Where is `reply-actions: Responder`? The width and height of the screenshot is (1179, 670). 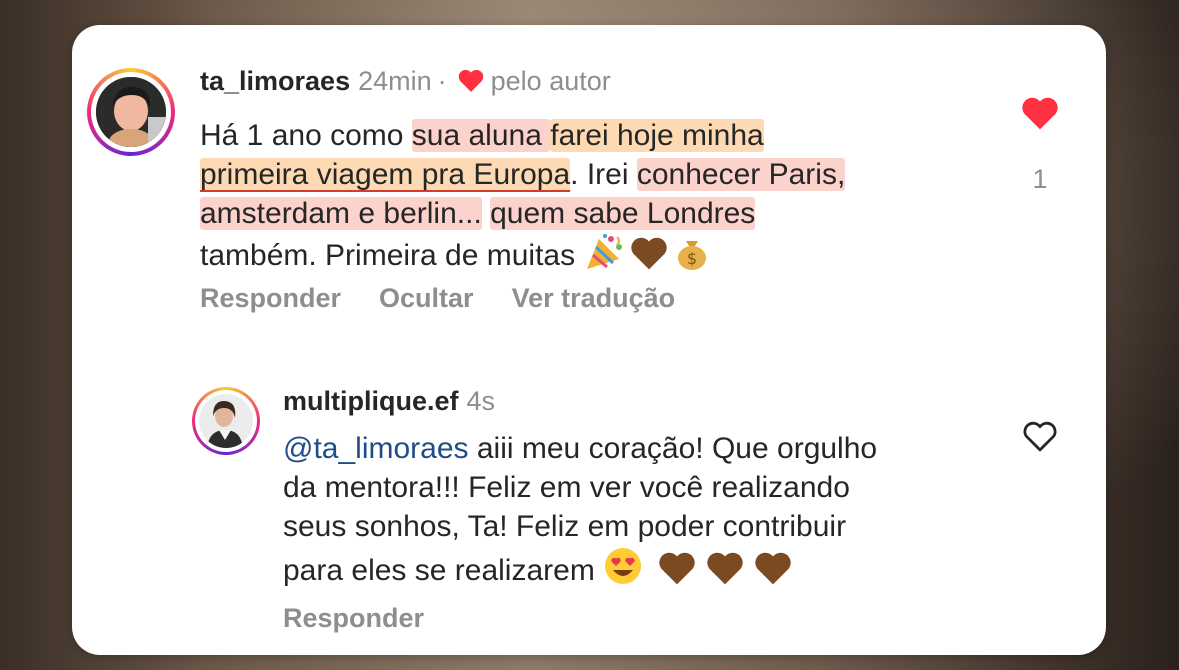 reply-actions: Responder is located at coordinates (372, 618).